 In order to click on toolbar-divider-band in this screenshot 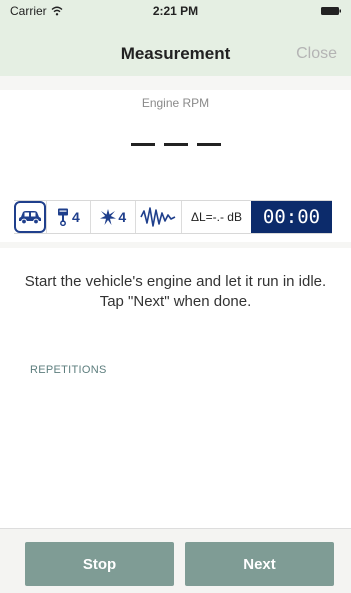, I will do `click(175, 245)`.